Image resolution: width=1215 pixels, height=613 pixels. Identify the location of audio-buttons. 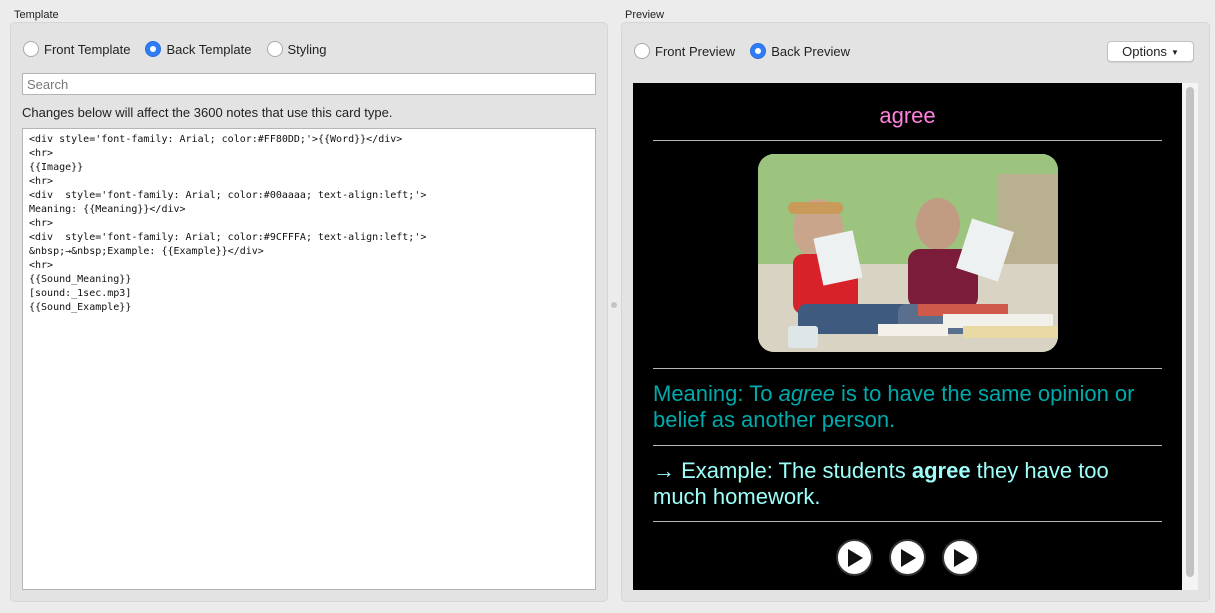
(907, 557).